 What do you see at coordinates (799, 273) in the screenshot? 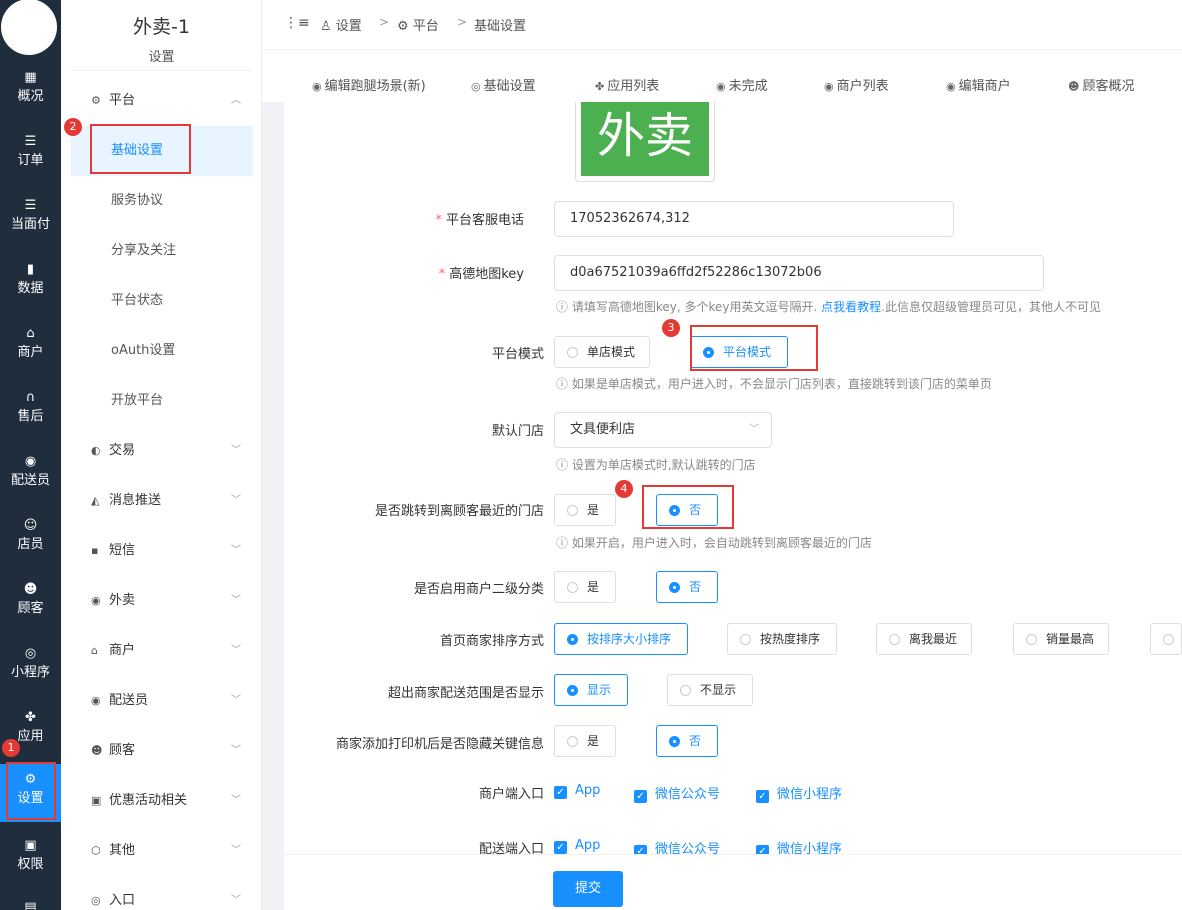
I see `amap-key-input: d0a67521039a6ffd2f52286c13072b06` at bounding box center [799, 273].